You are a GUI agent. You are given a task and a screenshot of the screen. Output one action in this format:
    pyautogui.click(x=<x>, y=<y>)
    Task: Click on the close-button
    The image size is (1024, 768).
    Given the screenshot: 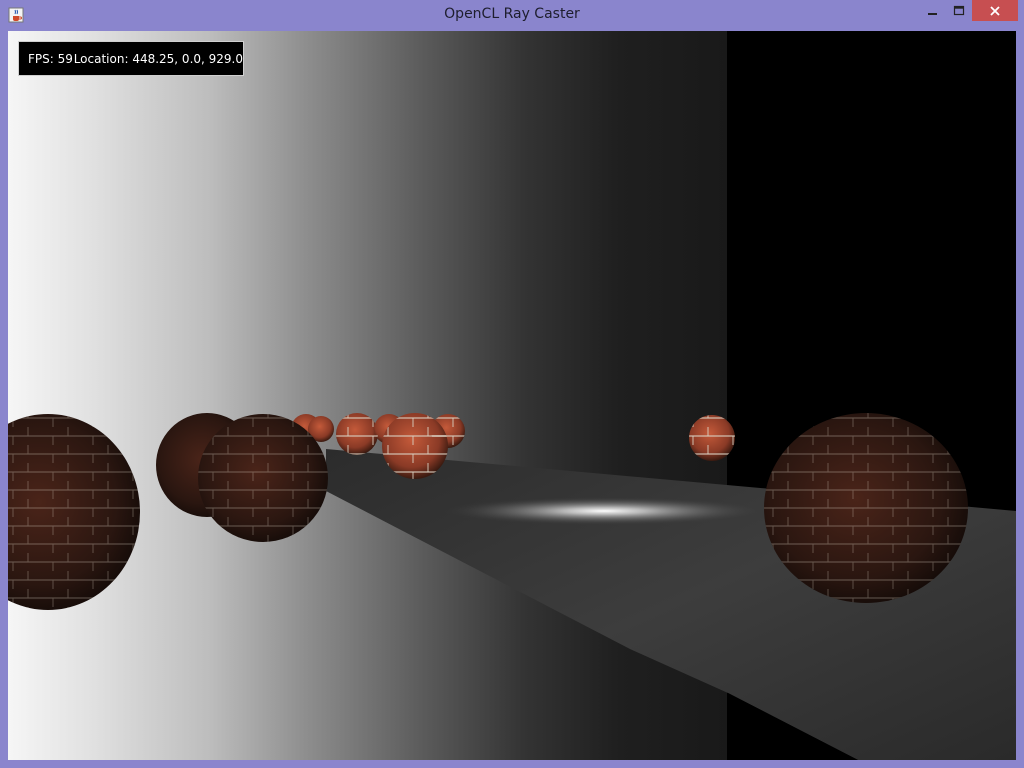 What is the action you would take?
    pyautogui.click(x=995, y=10)
    